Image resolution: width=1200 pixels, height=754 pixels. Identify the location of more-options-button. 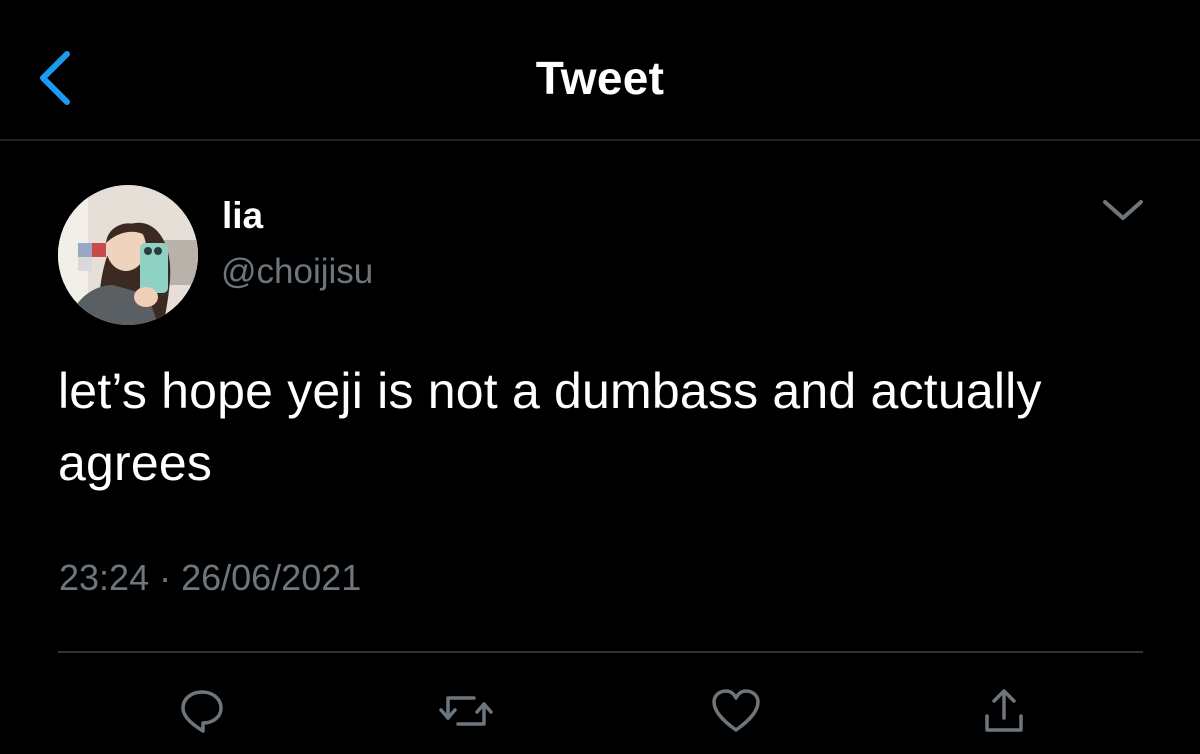
(1123, 210).